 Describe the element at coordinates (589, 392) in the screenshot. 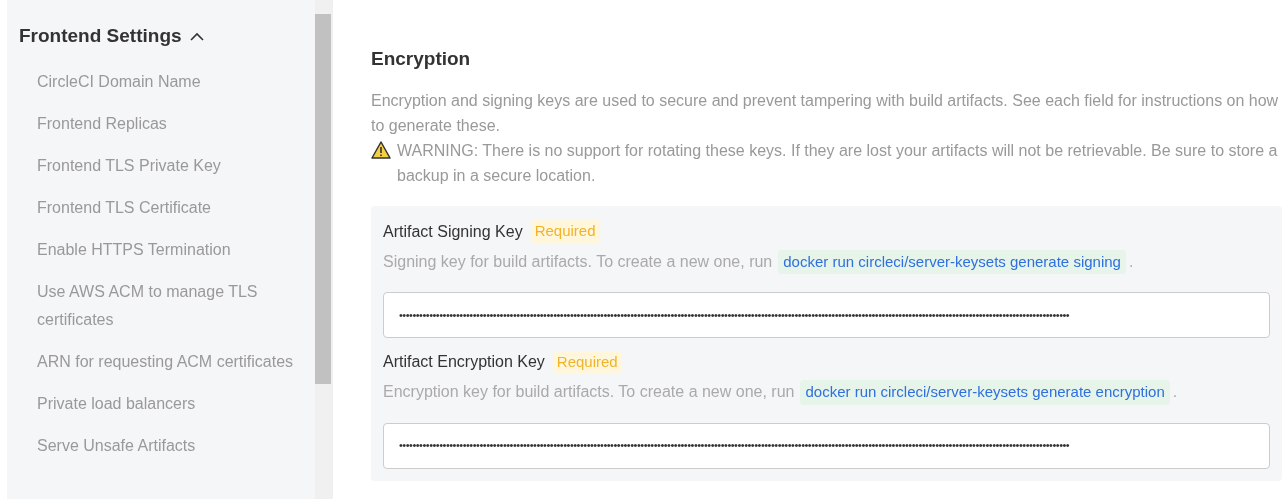

I see `help-text: Encryption key for build artifacts. To create a new one, run` at that location.